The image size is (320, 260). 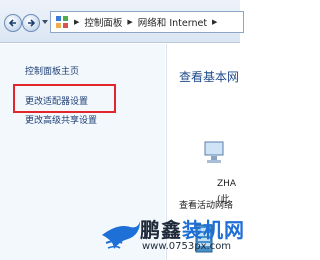 I want to click on computer-name: ZHA, so click(x=227, y=184).